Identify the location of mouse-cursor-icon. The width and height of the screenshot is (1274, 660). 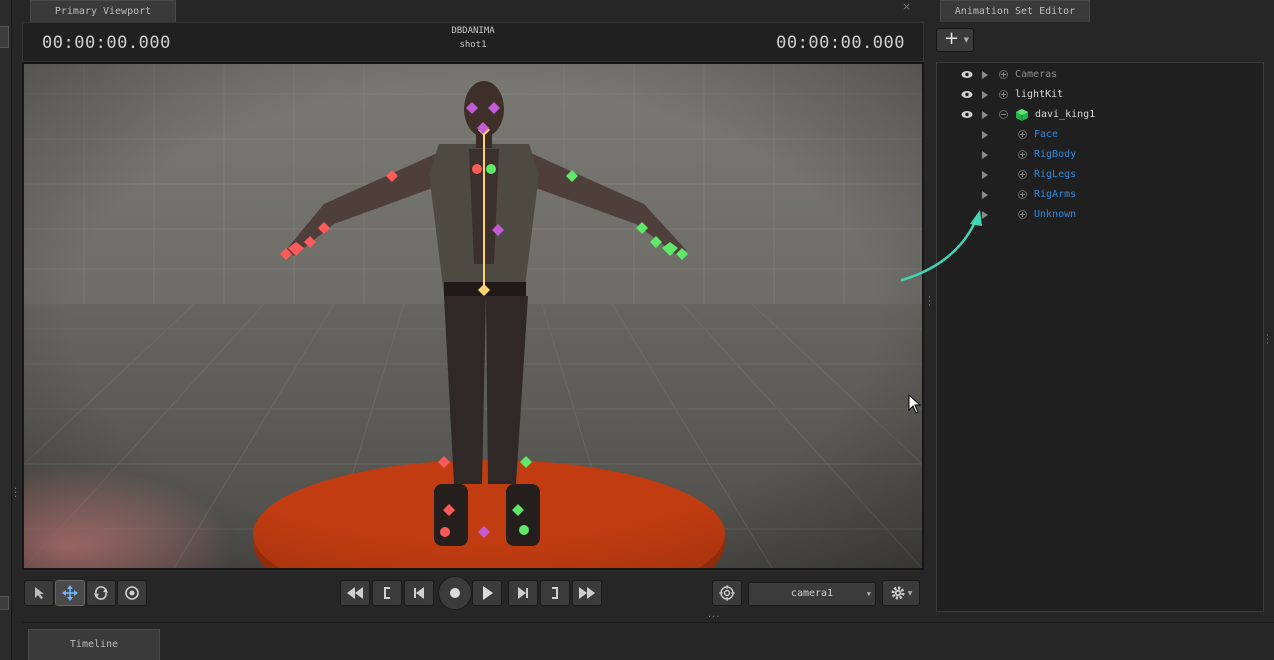
(915, 404).